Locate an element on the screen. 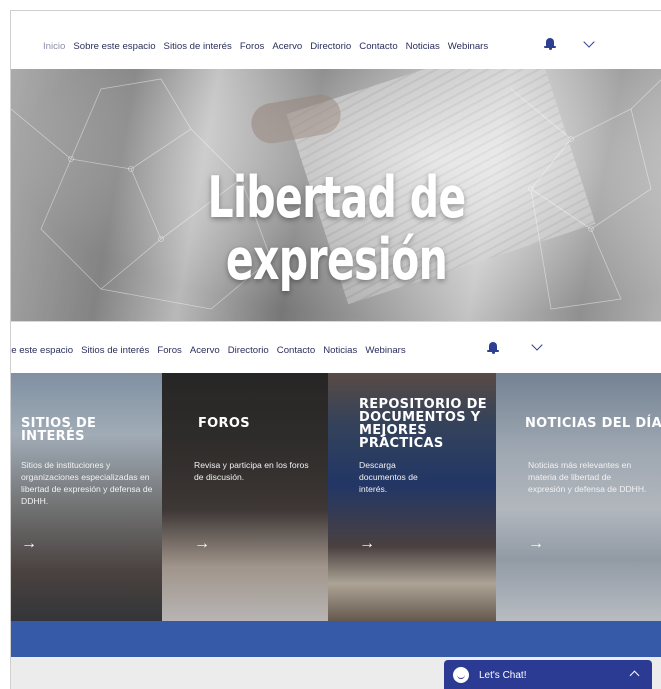 The width and height of the screenshot is (661, 689). hero-title-line1: Libertad de is located at coordinates (337, 198).